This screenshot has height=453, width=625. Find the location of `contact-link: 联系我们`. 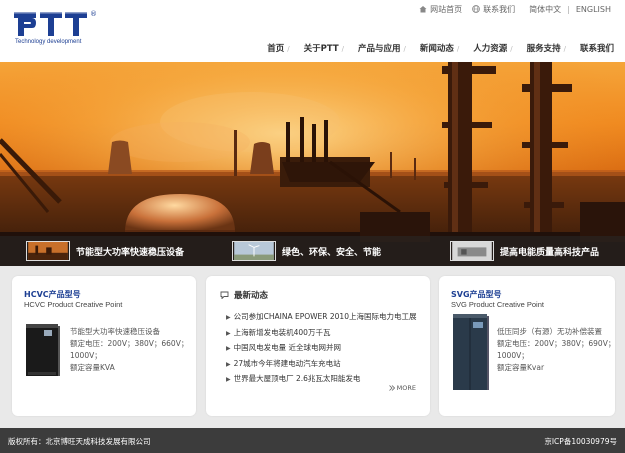

contact-link: 联系我们 is located at coordinates (493, 9).